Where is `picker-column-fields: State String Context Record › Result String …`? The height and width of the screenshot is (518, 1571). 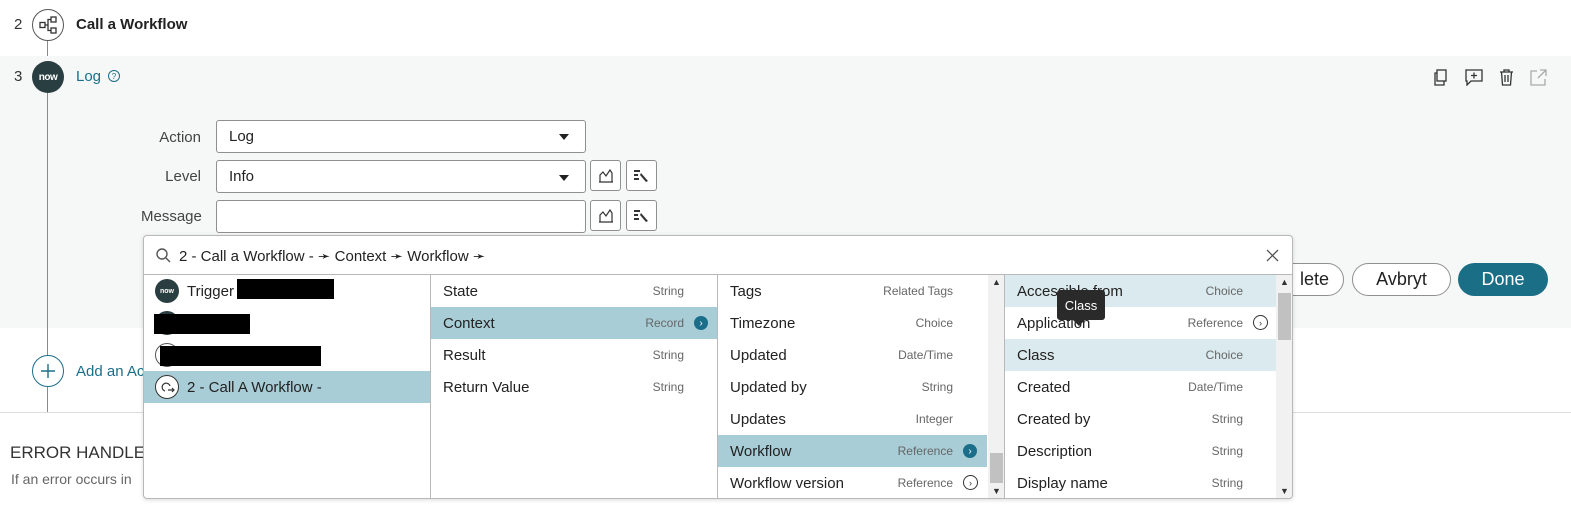
picker-column-fields: State String Context Record › Result String … is located at coordinates (574, 386).